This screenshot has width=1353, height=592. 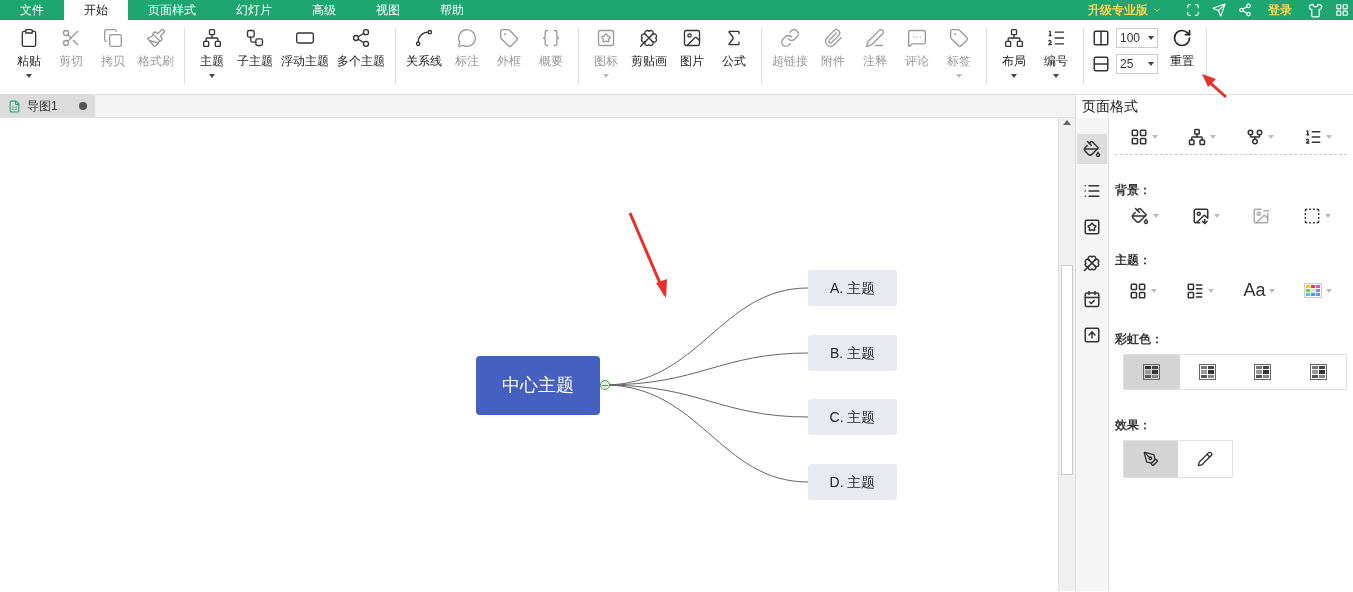 What do you see at coordinates (852, 288) in the screenshot?
I see `subtopic-node: A. 主题` at bounding box center [852, 288].